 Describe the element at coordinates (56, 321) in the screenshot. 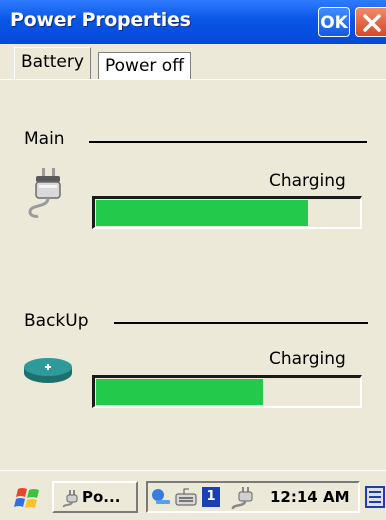

I see `backup-section-label: BackUp` at that location.